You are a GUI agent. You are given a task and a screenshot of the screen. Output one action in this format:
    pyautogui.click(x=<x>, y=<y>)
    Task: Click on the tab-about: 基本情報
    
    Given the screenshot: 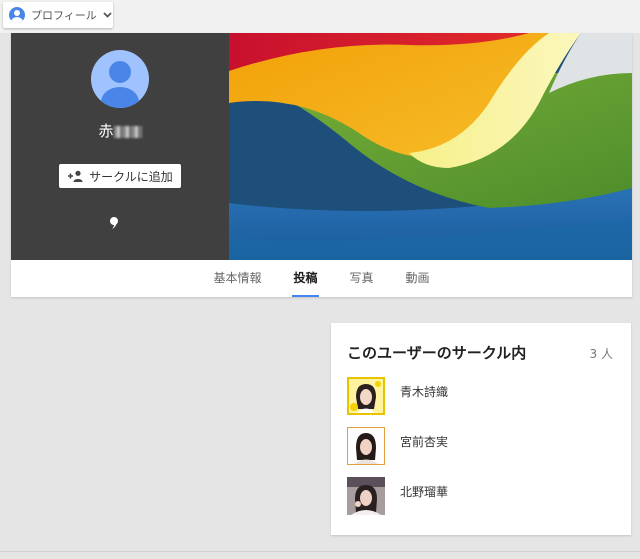 What is the action you would take?
    pyautogui.click(x=237, y=278)
    